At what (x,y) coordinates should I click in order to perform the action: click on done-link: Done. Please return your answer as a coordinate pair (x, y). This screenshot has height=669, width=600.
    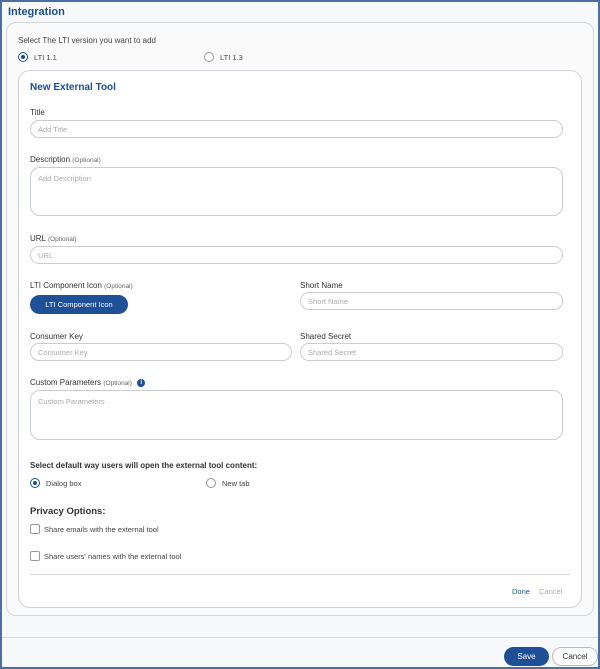
    Looking at the image, I should click on (521, 591).